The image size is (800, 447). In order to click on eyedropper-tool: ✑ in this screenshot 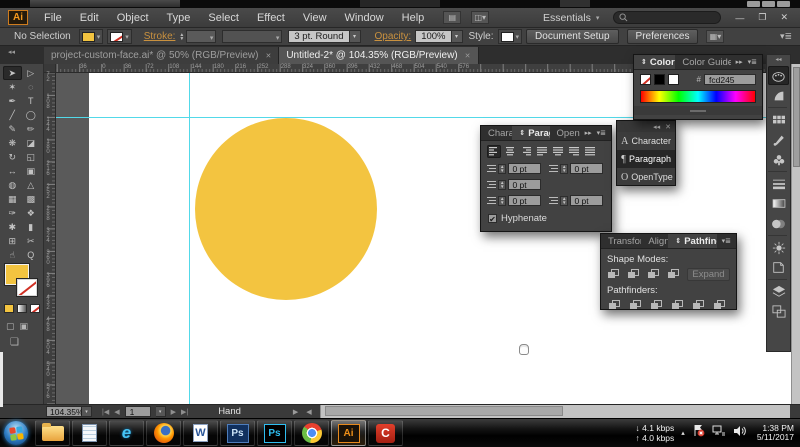, I will do `click(12, 213)`.